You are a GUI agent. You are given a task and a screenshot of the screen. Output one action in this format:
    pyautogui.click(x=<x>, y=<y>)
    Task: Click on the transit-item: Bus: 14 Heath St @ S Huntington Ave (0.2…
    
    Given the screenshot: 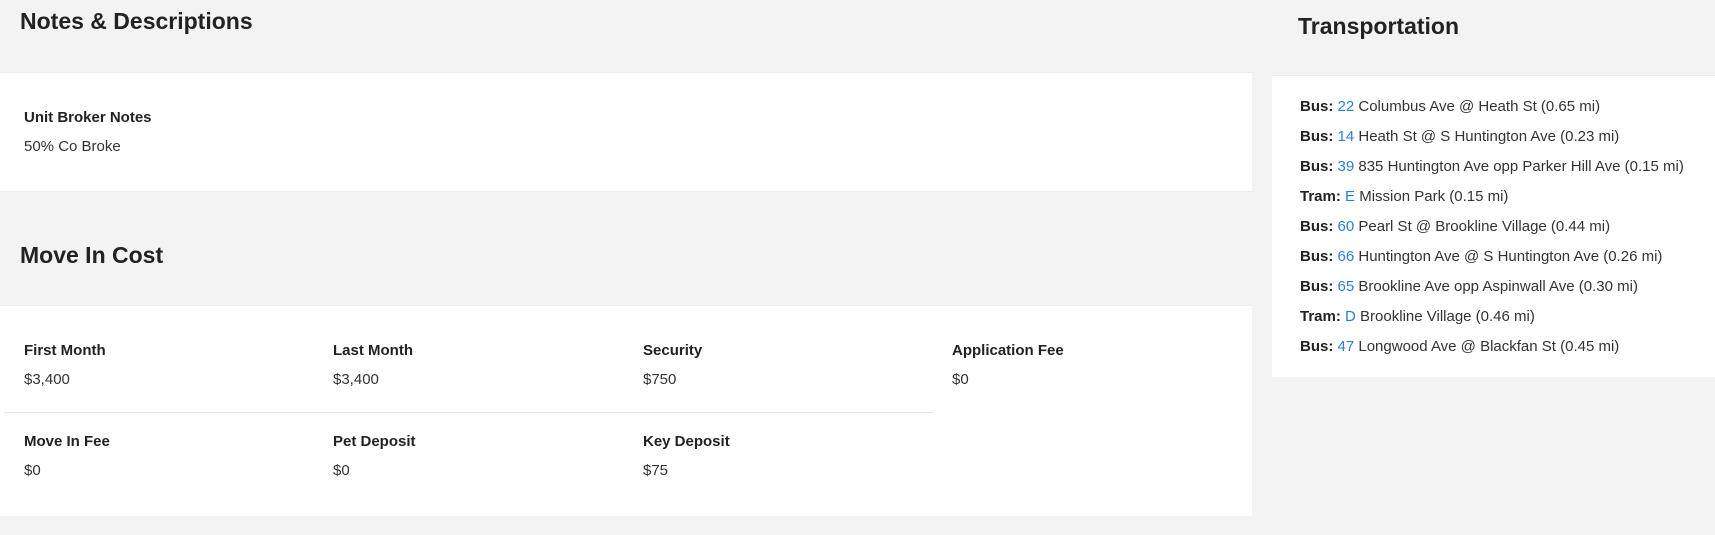 What is the action you would take?
    pyautogui.click(x=1492, y=143)
    